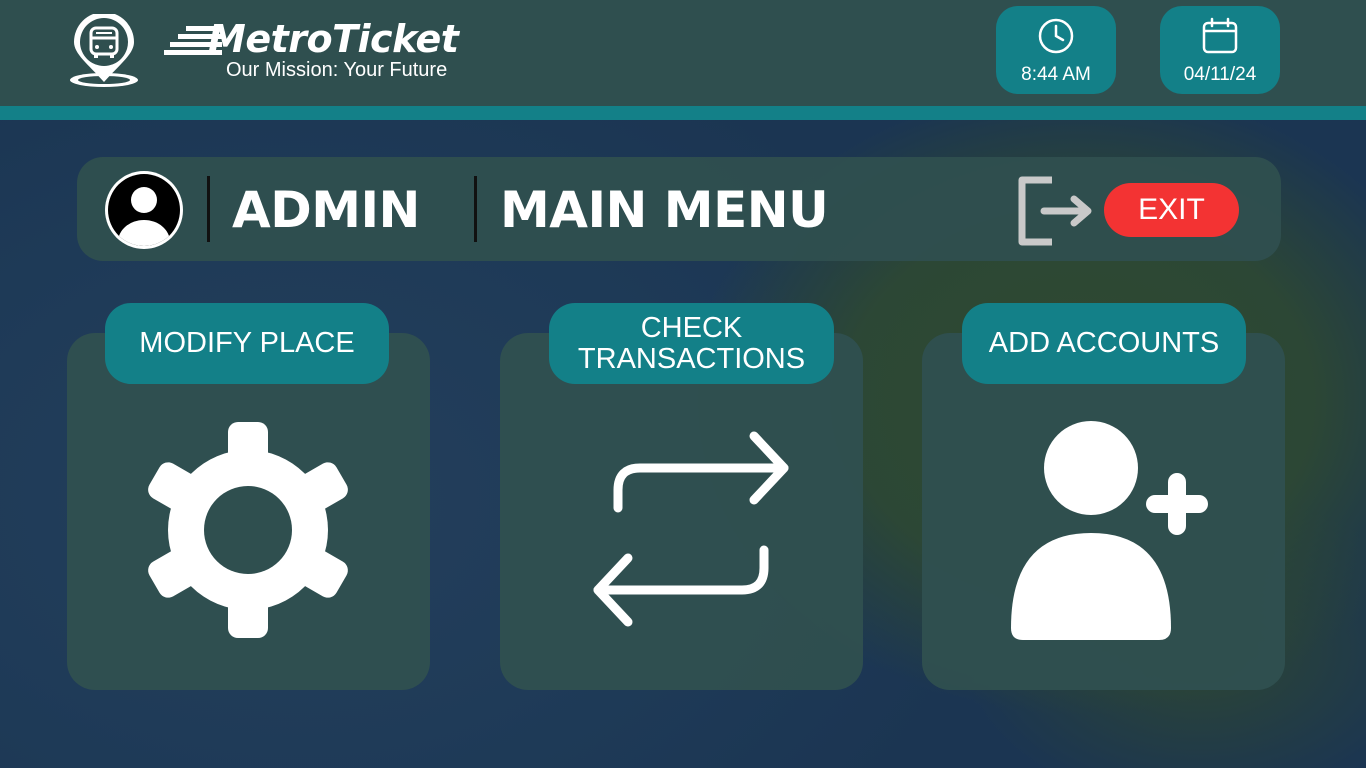 The width and height of the screenshot is (1366, 768). What do you see at coordinates (247, 343) in the screenshot?
I see `modify-place-label: MODIFY PLACE` at bounding box center [247, 343].